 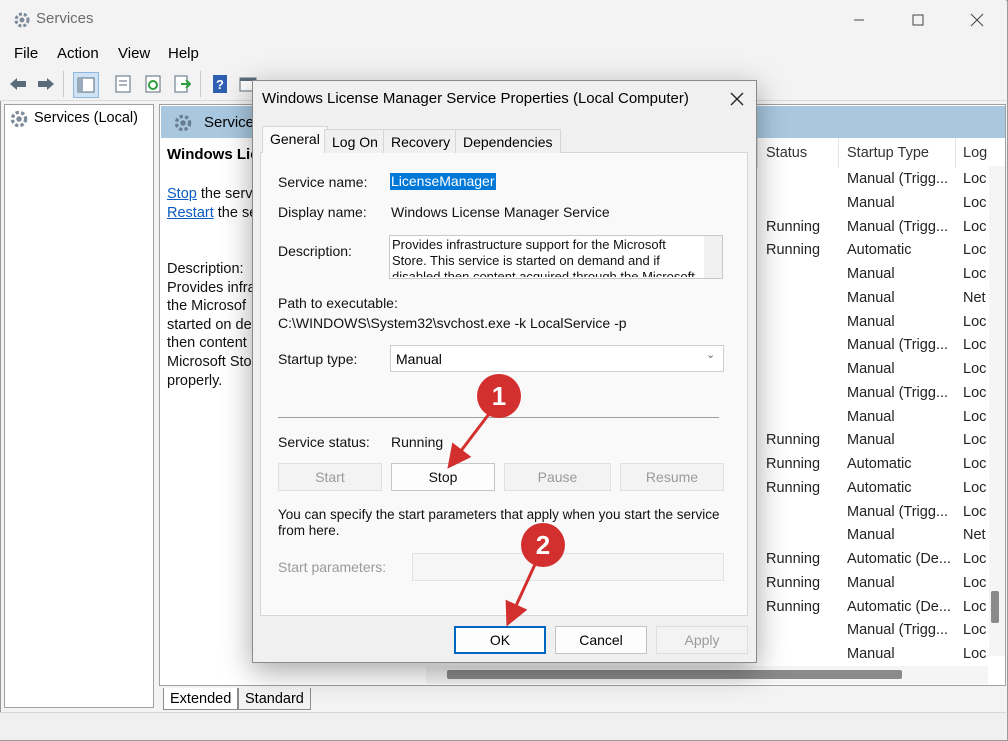 What do you see at coordinates (499, 396) in the screenshot?
I see `step-1-badge: 1` at bounding box center [499, 396].